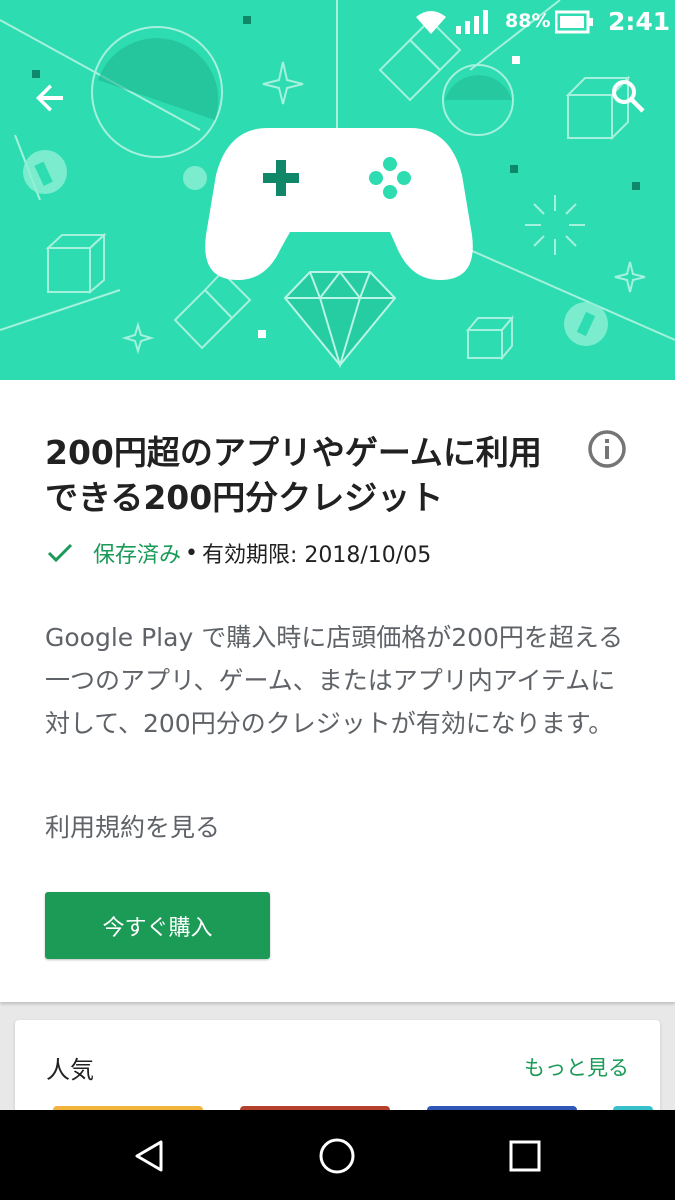 This screenshot has width=675, height=1200. Describe the element at coordinates (528, 21) in the screenshot. I see `battery-percent: 88%` at that location.